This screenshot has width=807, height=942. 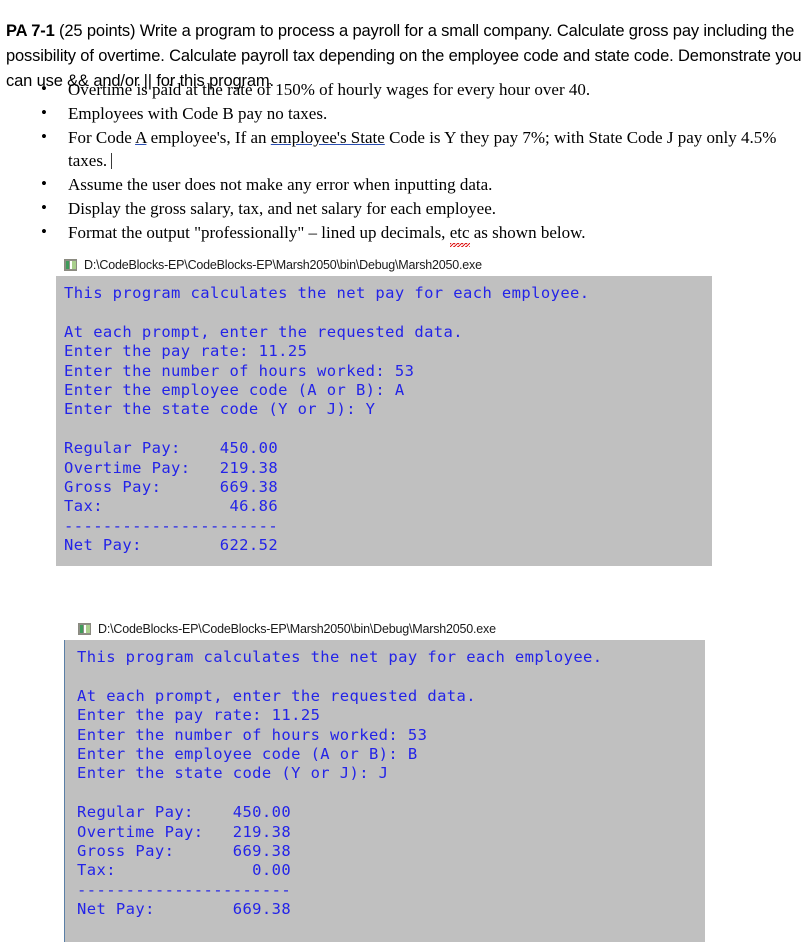 I want to click on requirement-text-mid: employee's, If an, so click(x=208, y=137).